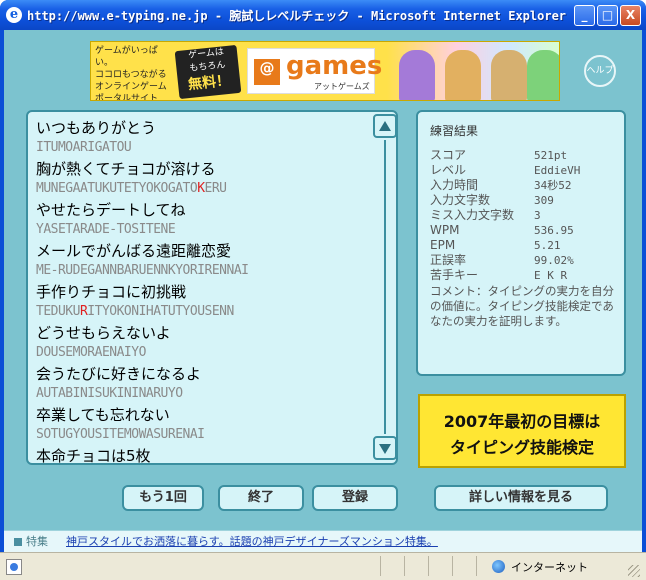 This screenshot has width=646, height=580. What do you see at coordinates (355, 498) in the screenshot?
I see `register-button: 登録` at bounding box center [355, 498].